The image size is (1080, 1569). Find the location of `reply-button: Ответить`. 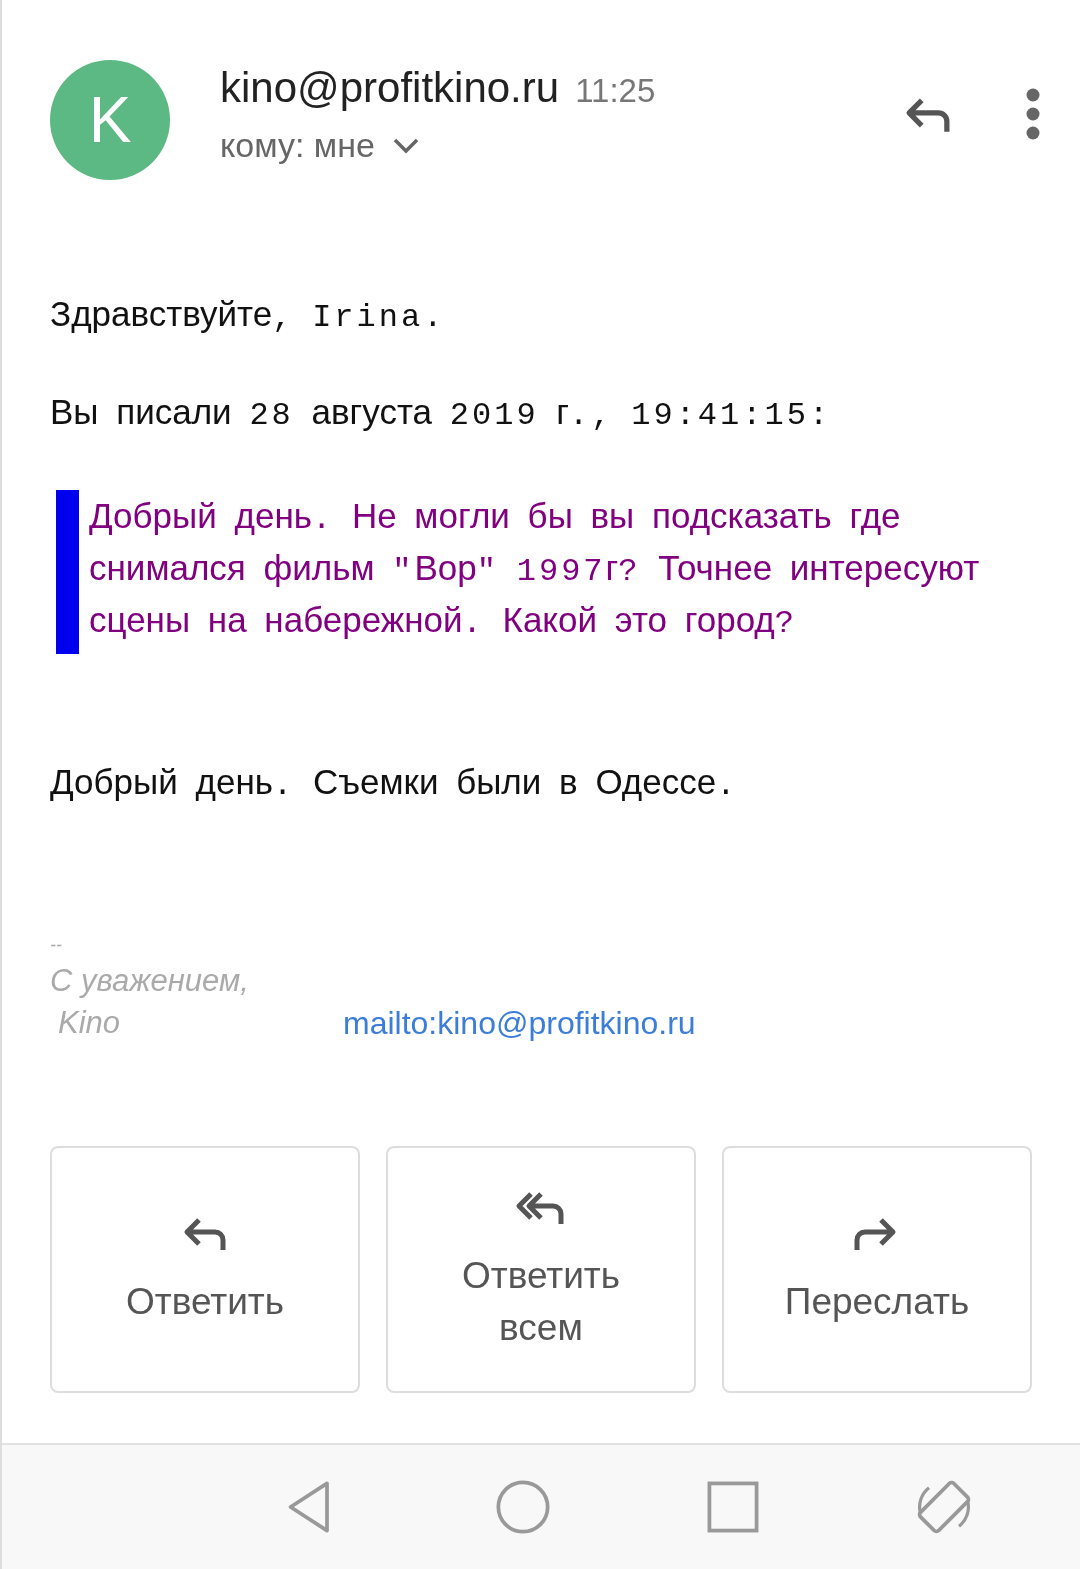

reply-button: Ответить is located at coordinates (205, 1269).